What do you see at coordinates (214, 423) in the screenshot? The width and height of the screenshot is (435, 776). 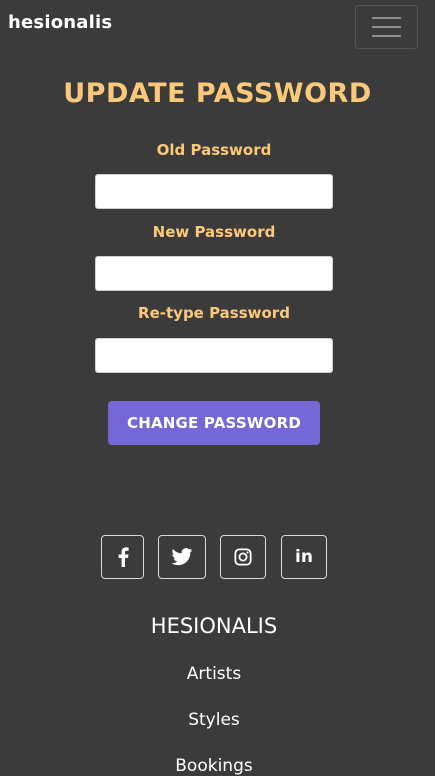 I see `change-password-button: CHANGE PASSWORD` at bounding box center [214, 423].